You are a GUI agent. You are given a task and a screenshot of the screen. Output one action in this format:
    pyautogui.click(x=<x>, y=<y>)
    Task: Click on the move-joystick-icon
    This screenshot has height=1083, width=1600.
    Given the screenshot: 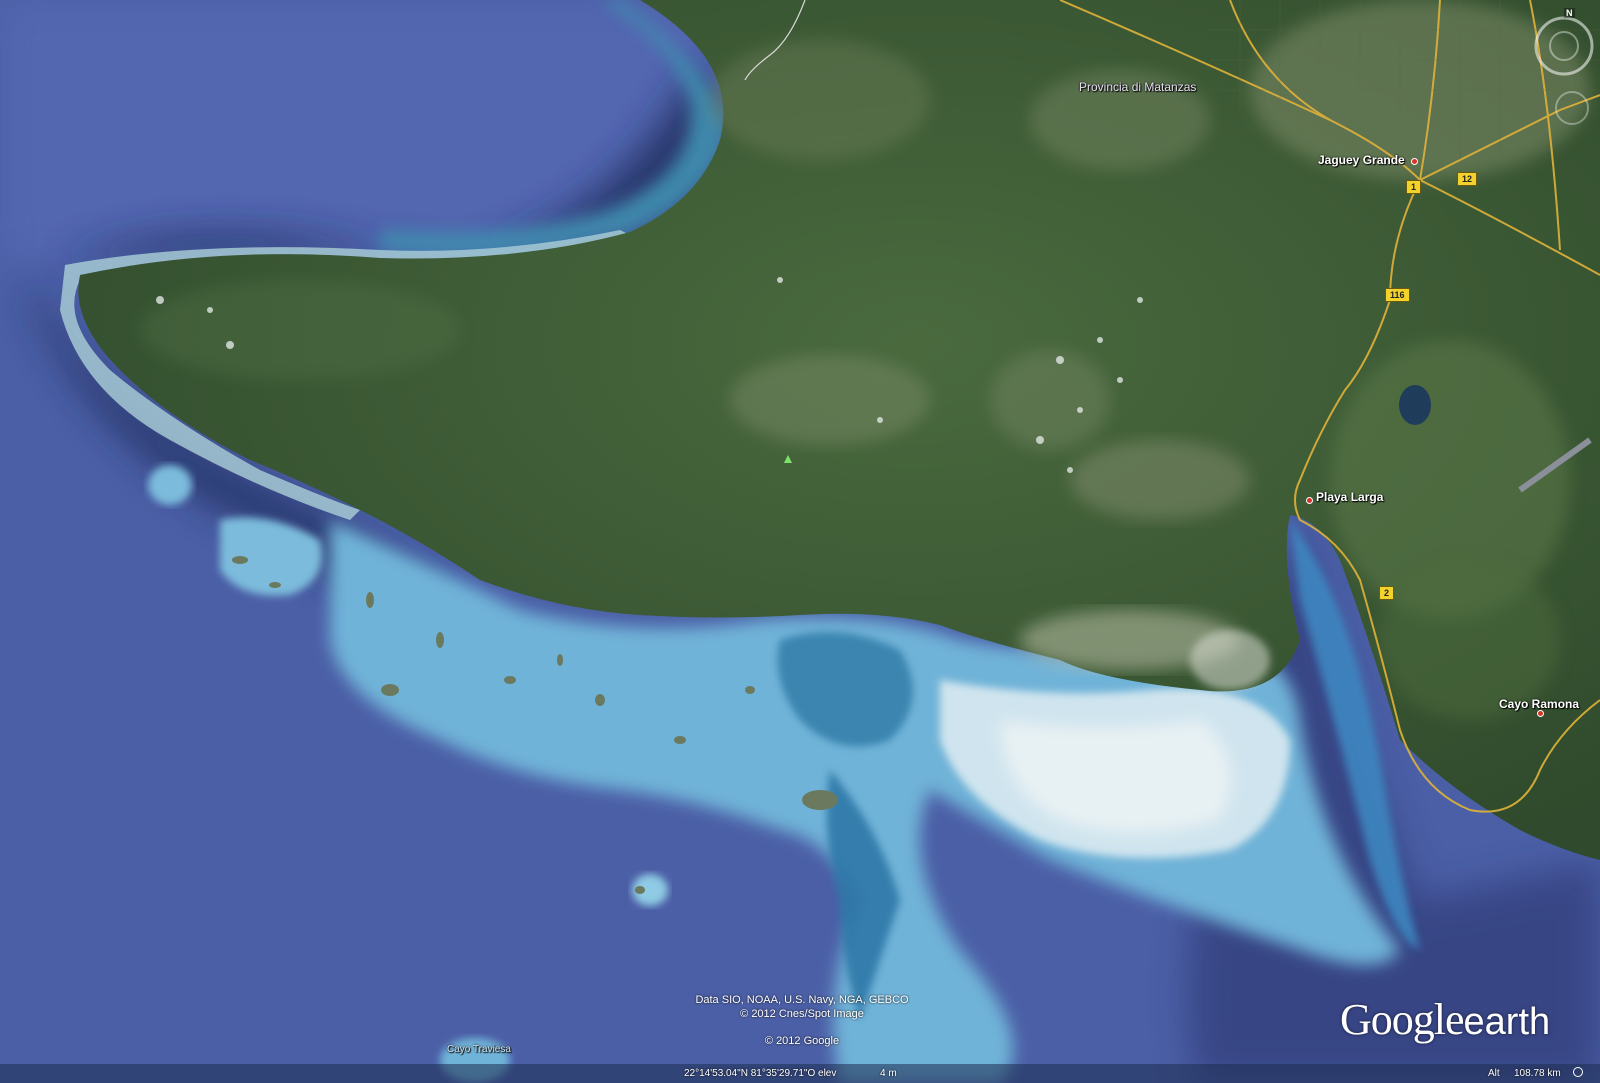 What is the action you would take?
    pyautogui.click(x=1572, y=108)
    